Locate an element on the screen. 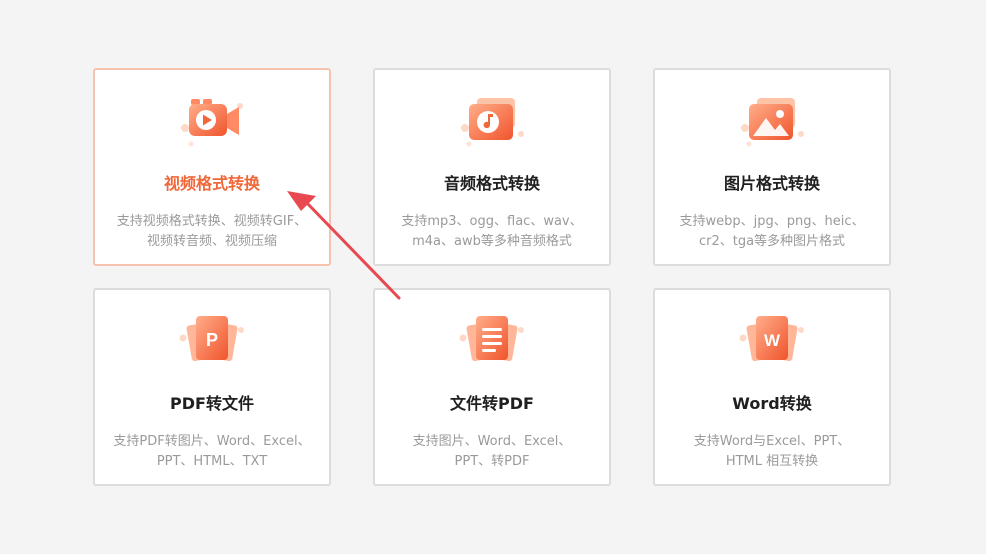  card-video-format-convert: 视频格式转换 支持视频格式转换、视频转GIF、 视频转音频、视频压缩 is located at coordinates (212, 167).